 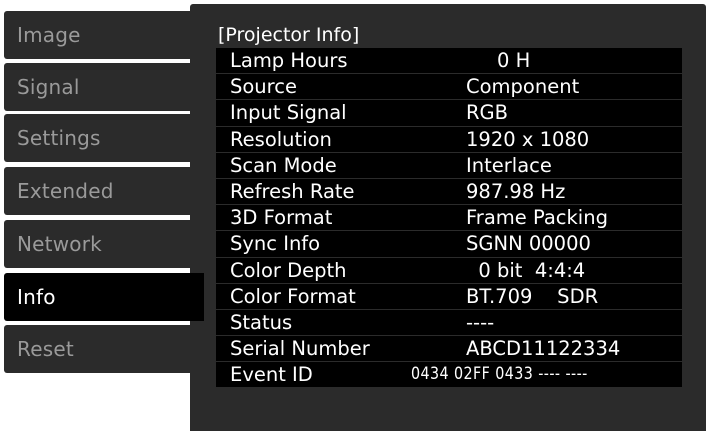 What do you see at coordinates (289, 60) in the screenshot?
I see `info-label: Lamp Hours` at bounding box center [289, 60].